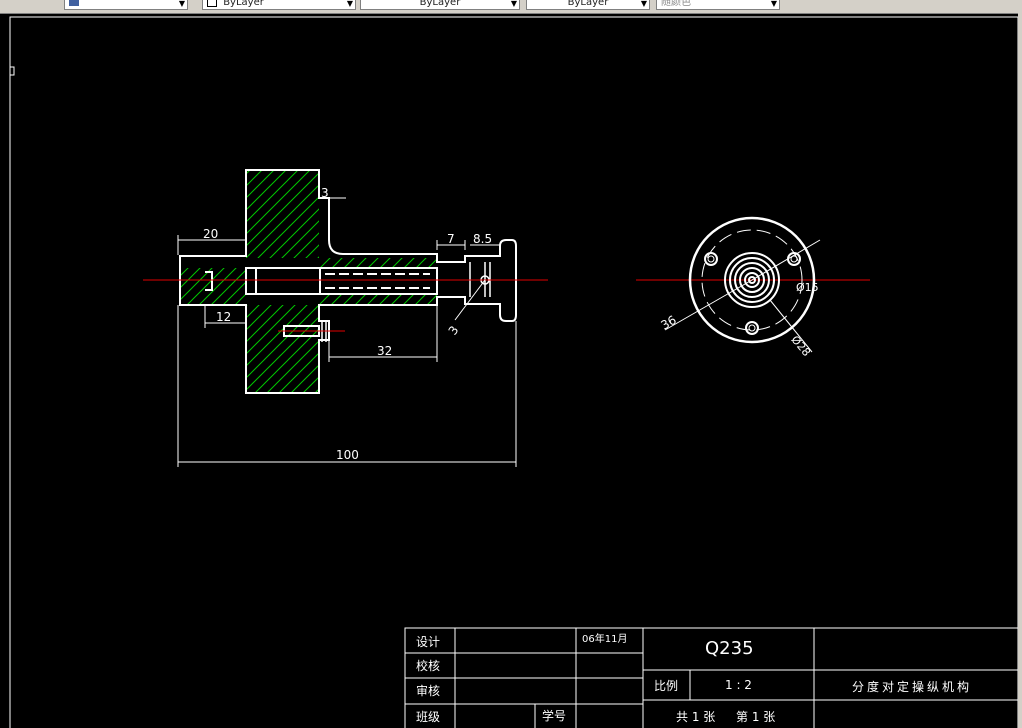 This screenshot has height=728, width=1022. I want to click on dim-28: Ø28, so click(800, 346).